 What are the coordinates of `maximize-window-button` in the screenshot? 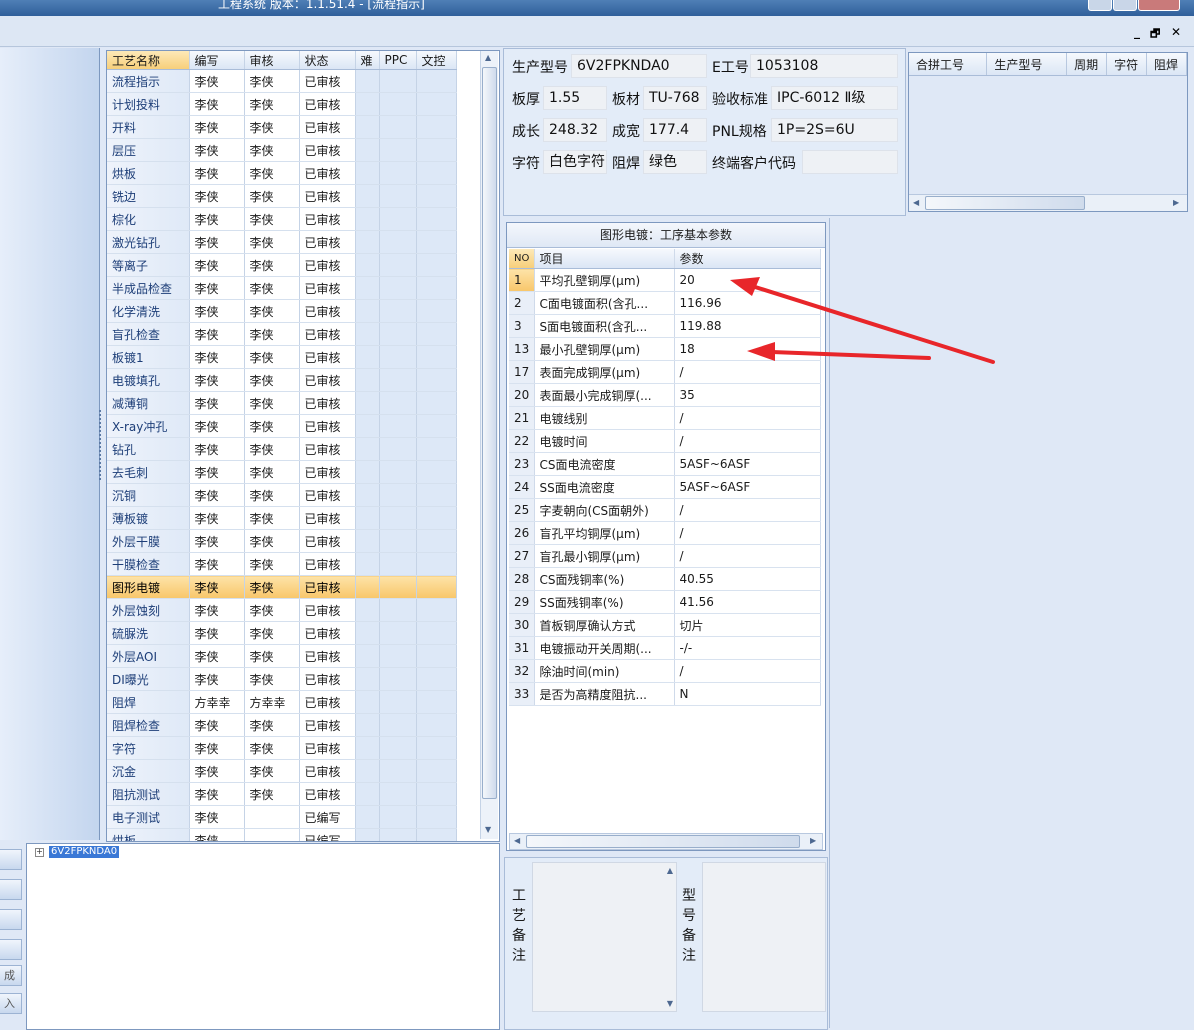 It's located at (1125, 5).